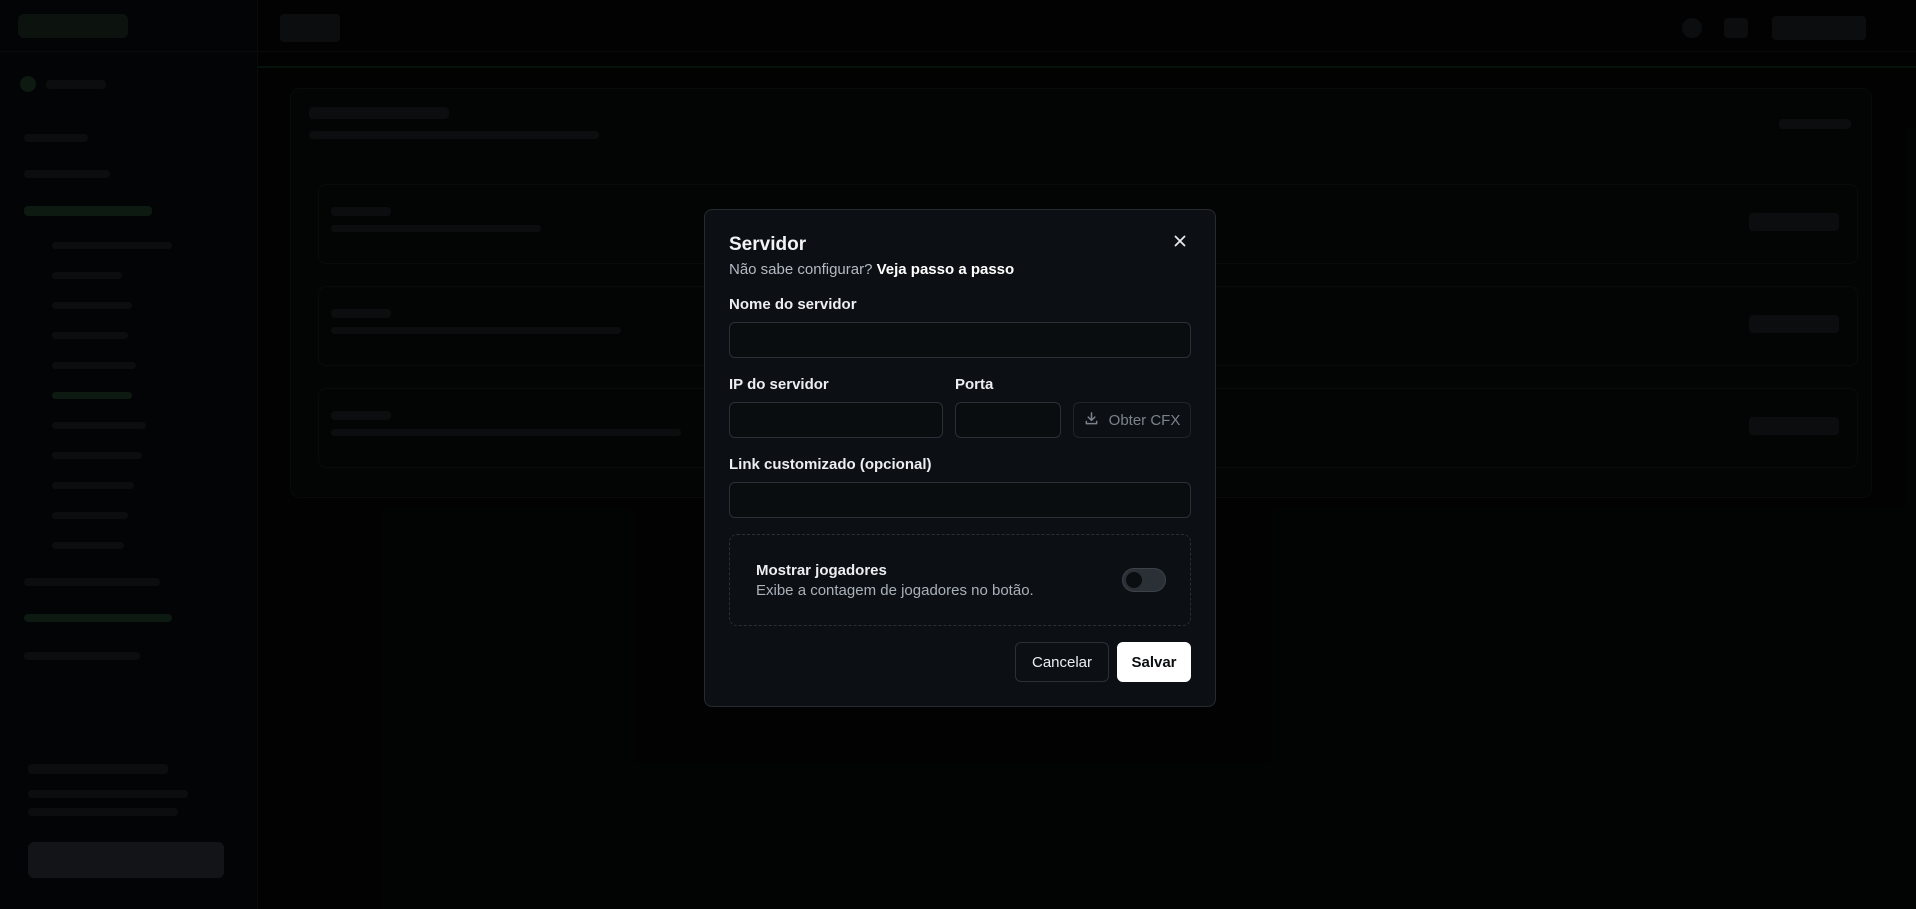 This screenshot has width=1916, height=909. I want to click on show-players-title: Mostrar jogadores, so click(821, 570).